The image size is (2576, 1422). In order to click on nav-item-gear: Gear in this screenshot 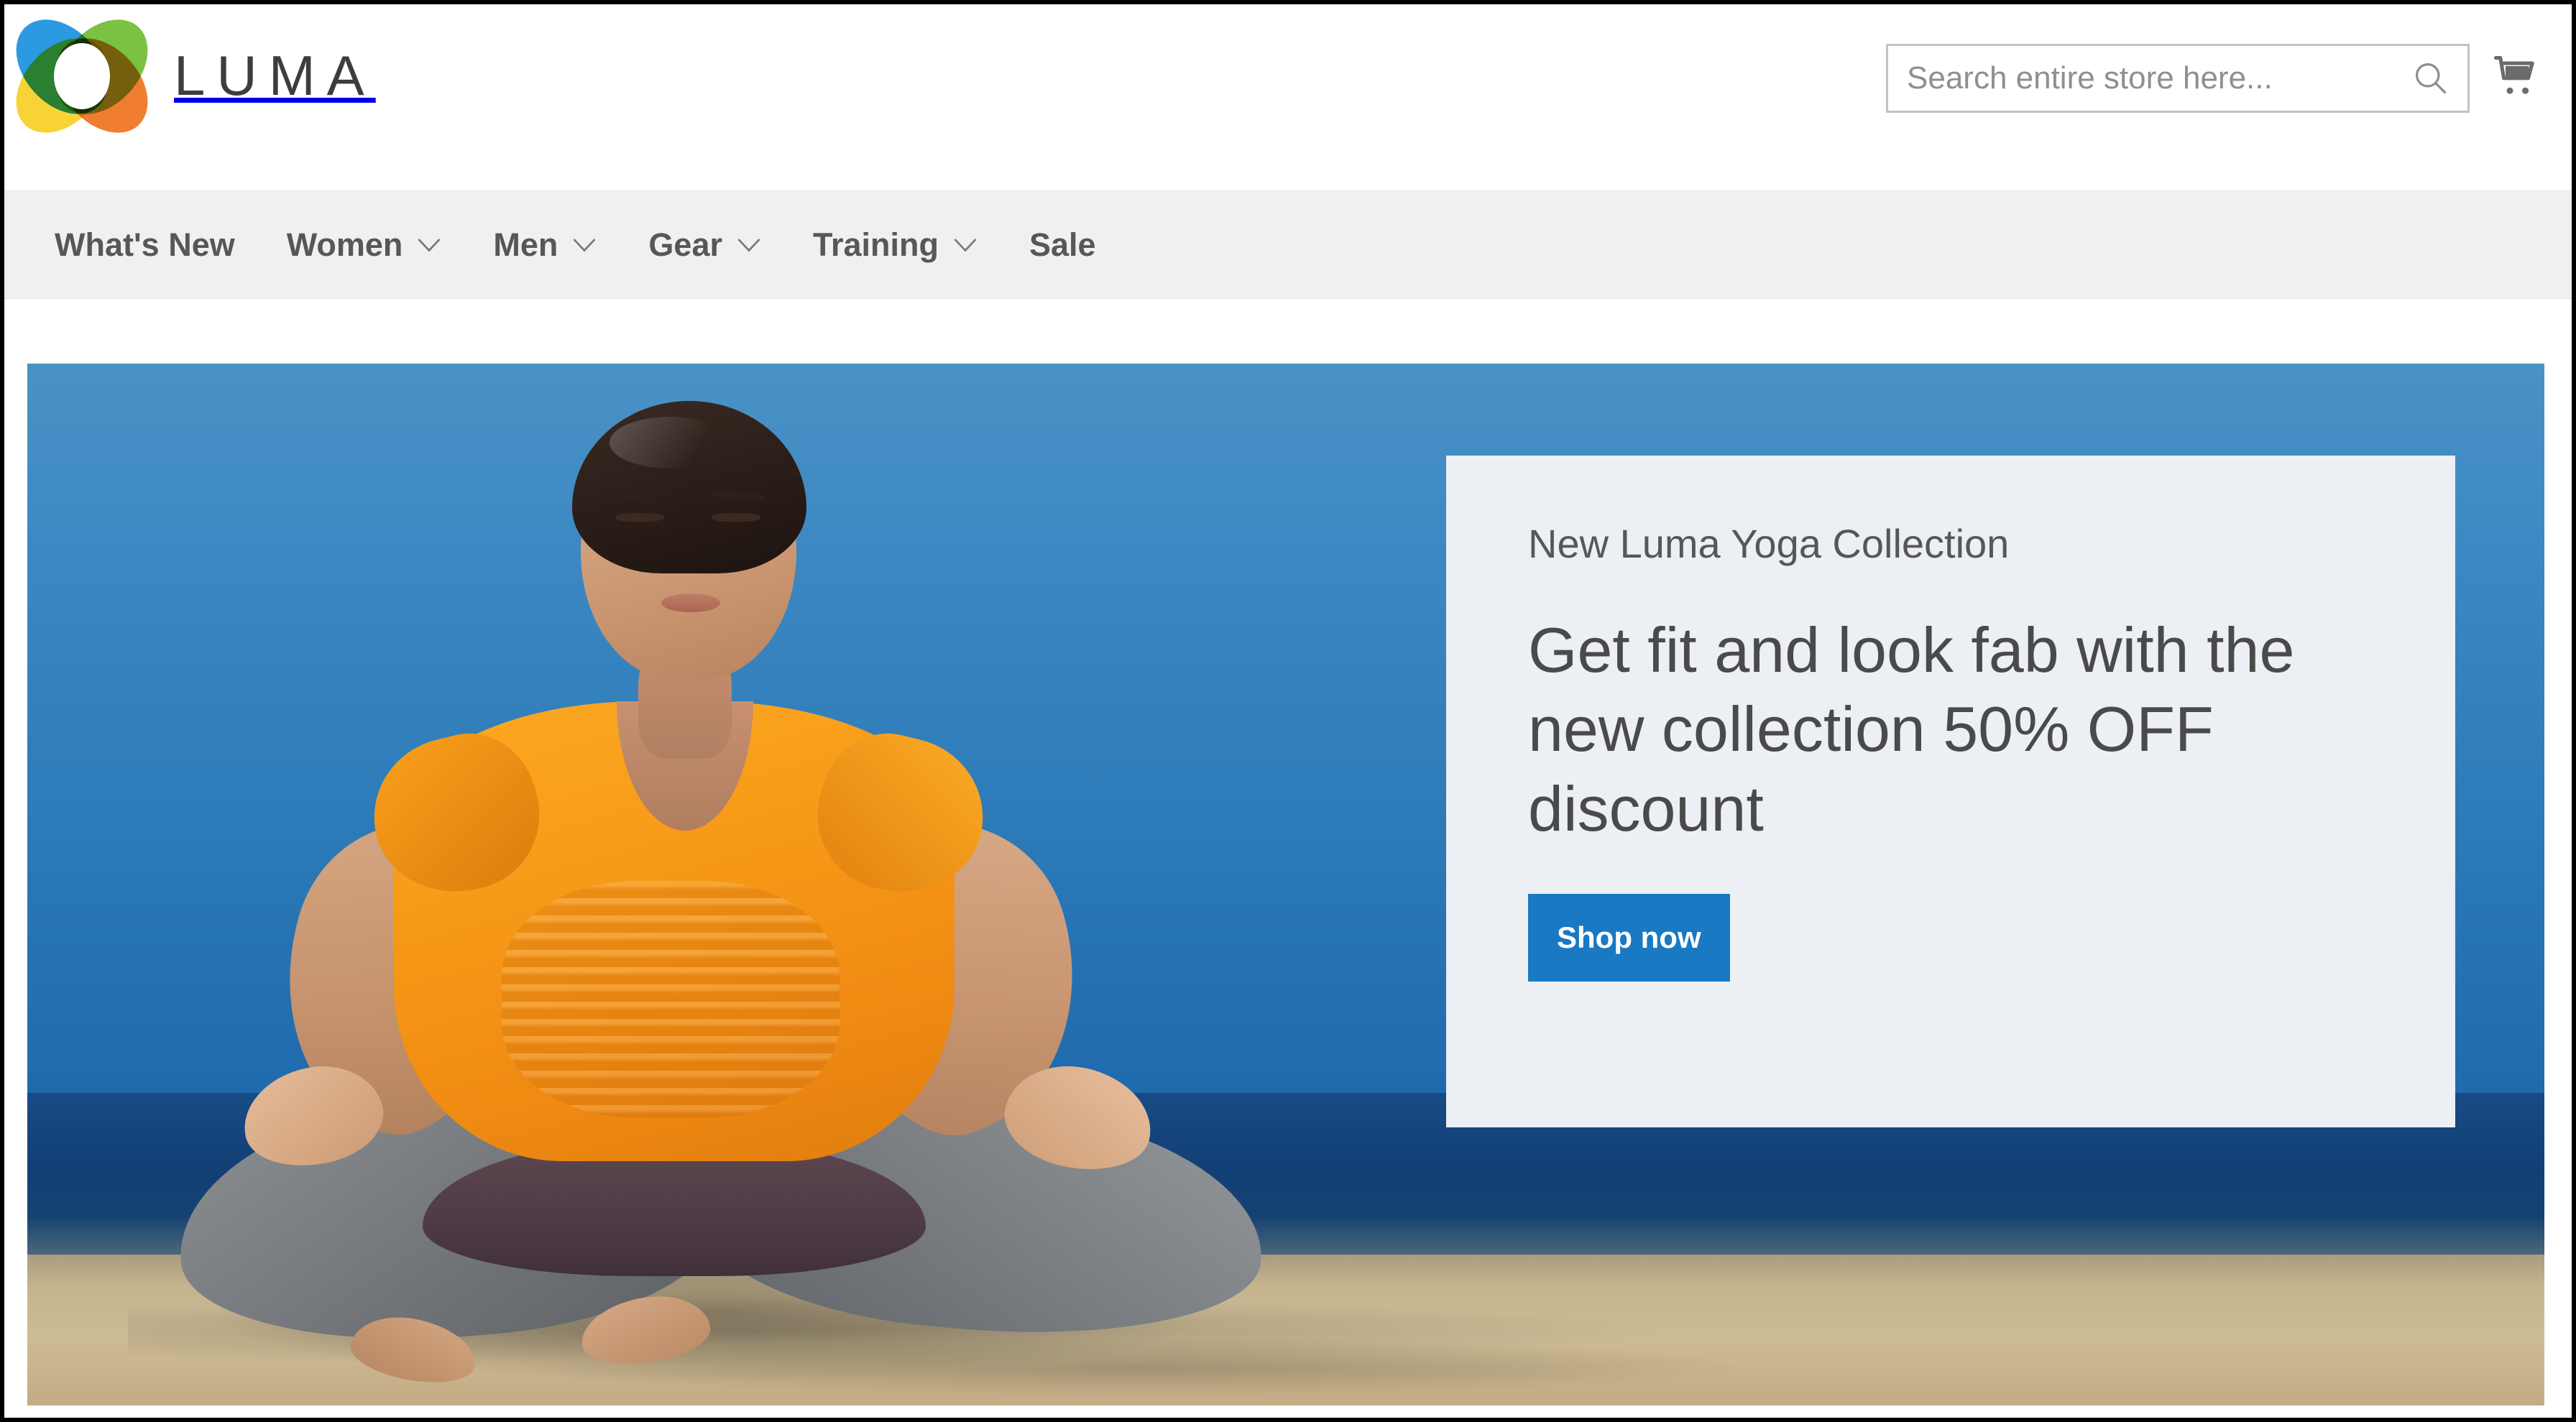, I will do `click(704, 244)`.